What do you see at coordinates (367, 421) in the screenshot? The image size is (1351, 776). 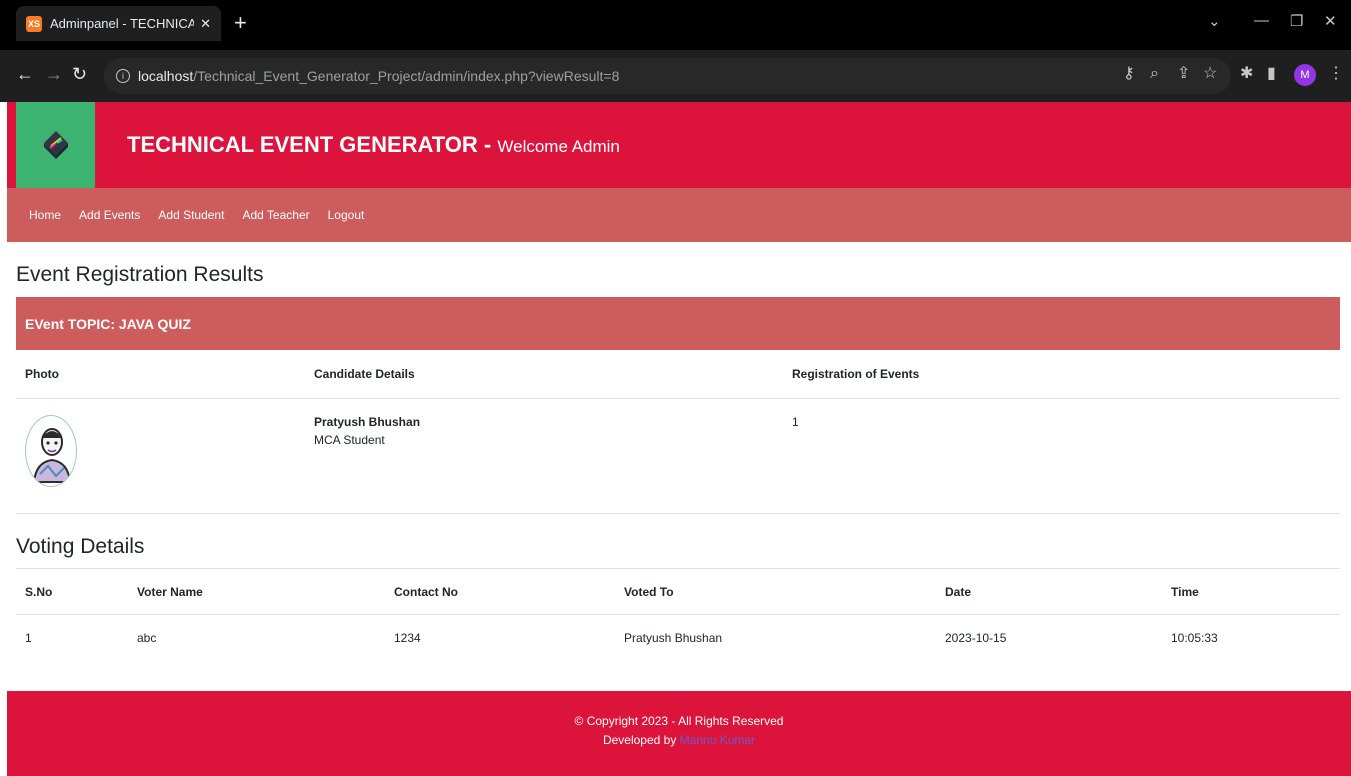 I see `candidate-name: Pratyush Bhushan` at bounding box center [367, 421].